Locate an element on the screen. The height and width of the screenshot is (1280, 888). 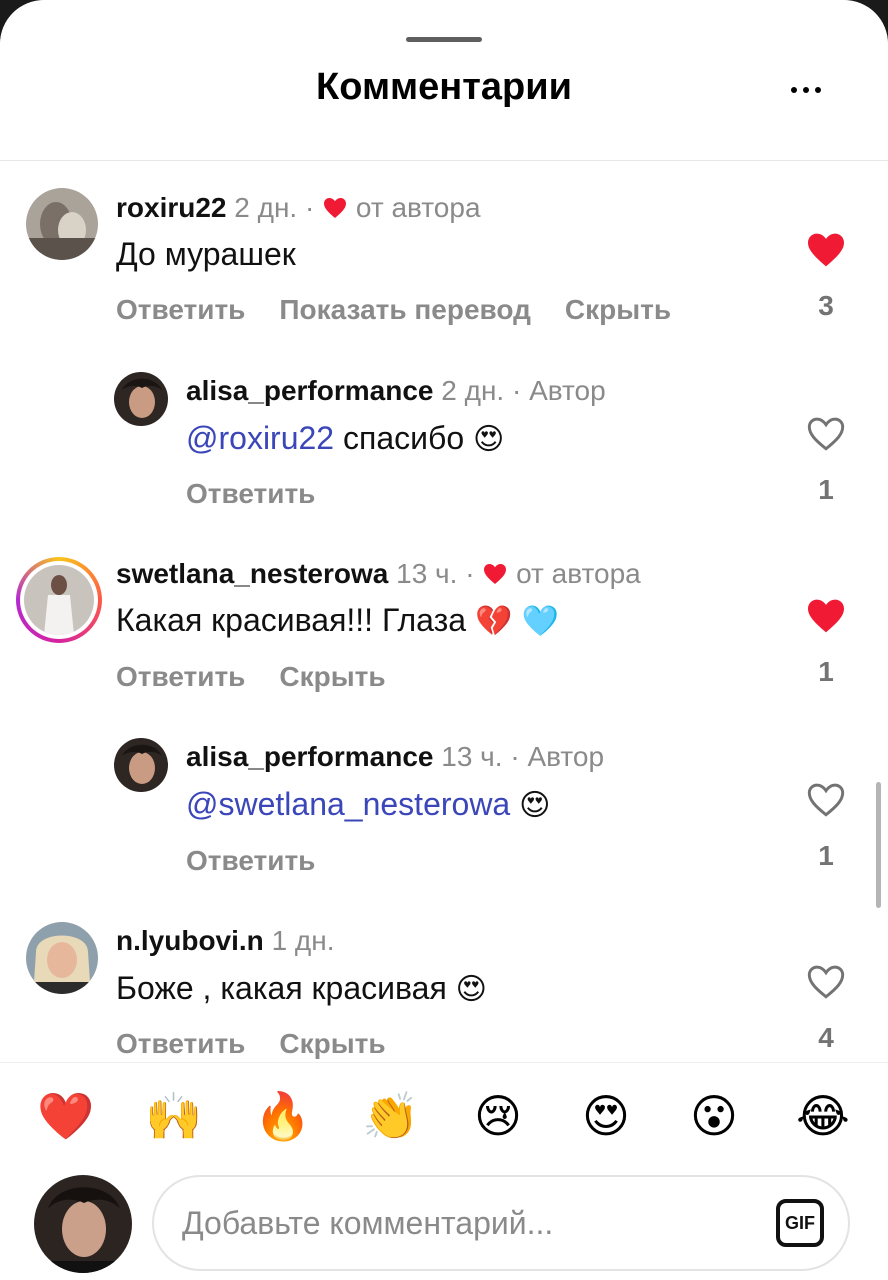
username: n.lyubovi.n is located at coordinates (190, 940).